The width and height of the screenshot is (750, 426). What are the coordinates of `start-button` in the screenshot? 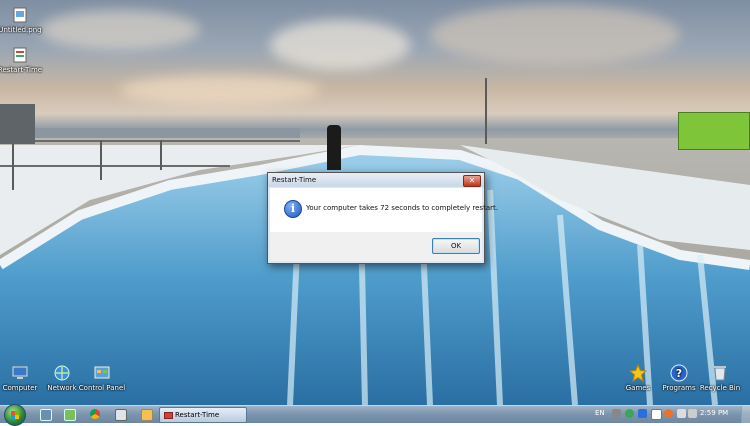 It's located at (15, 415).